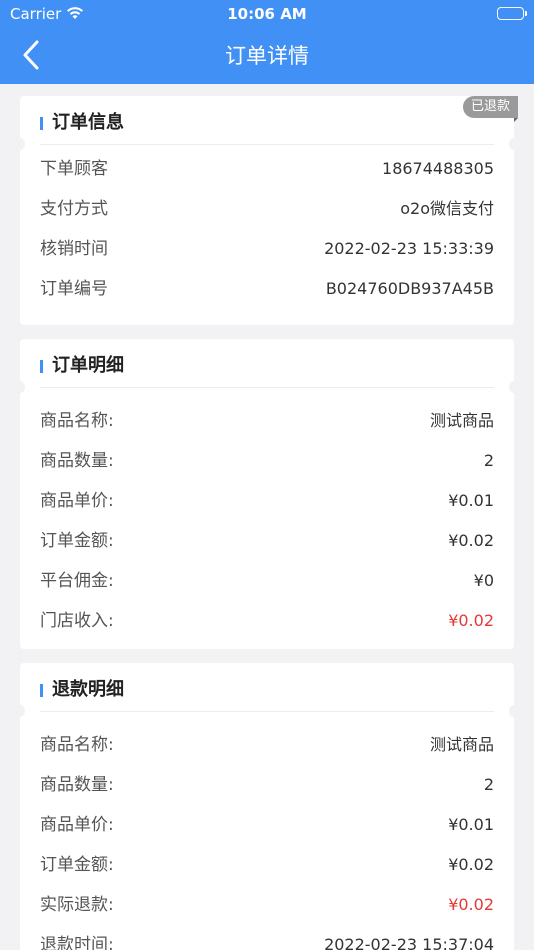 This screenshot has height=950, width=534. Describe the element at coordinates (267, 825) in the screenshot. I see `refund-row: 商品单价: ¥0.01` at that location.